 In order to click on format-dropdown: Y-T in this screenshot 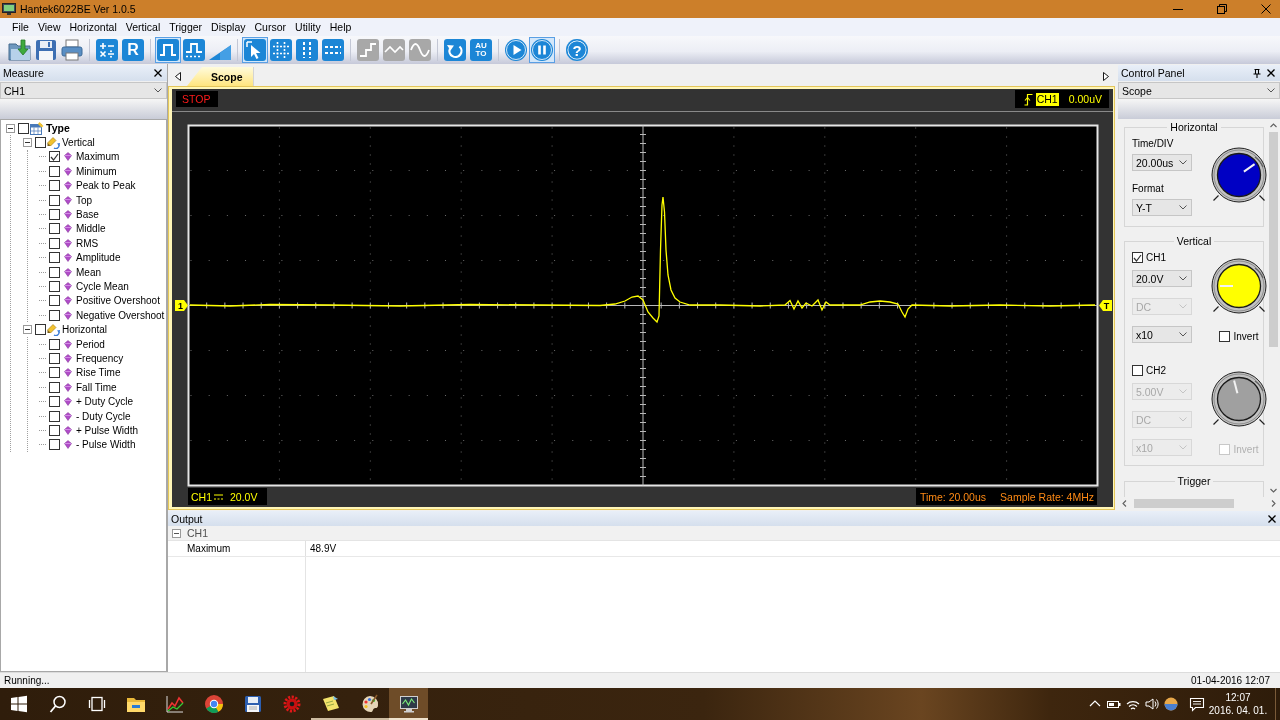, I will do `click(1162, 207)`.